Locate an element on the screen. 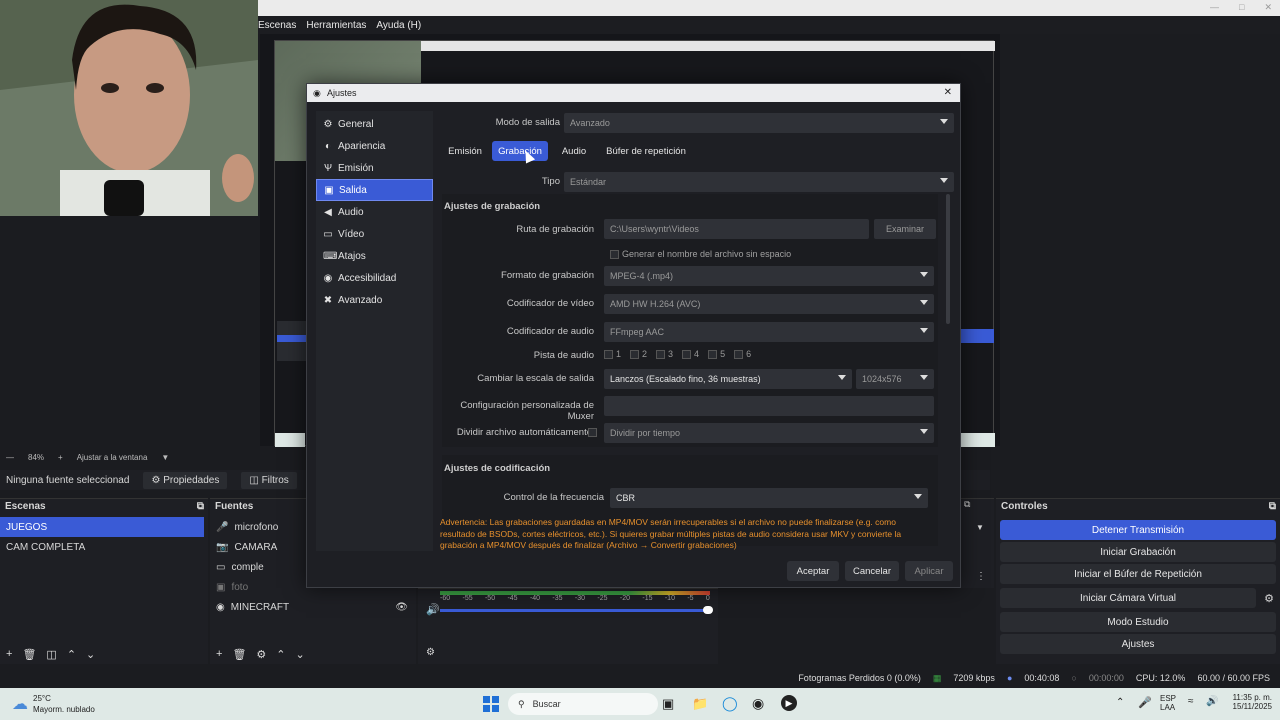 The height and width of the screenshot is (720, 1280). start-recording-button: Iniciar Grabación is located at coordinates (1138, 552).